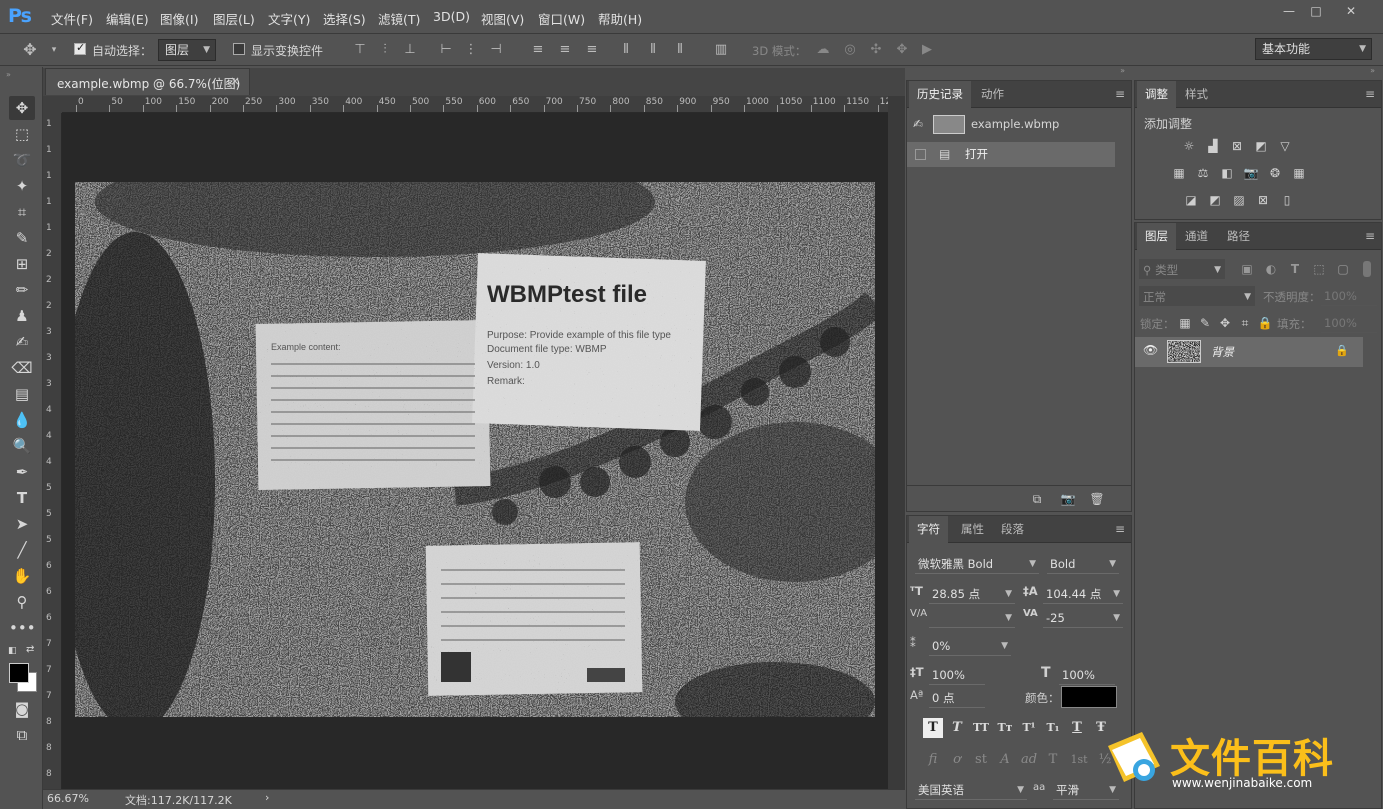 Image resolution: width=1383 pixels, height=809 pixels. I want to click on brightness-icon: ☼, so click(1189, 146).